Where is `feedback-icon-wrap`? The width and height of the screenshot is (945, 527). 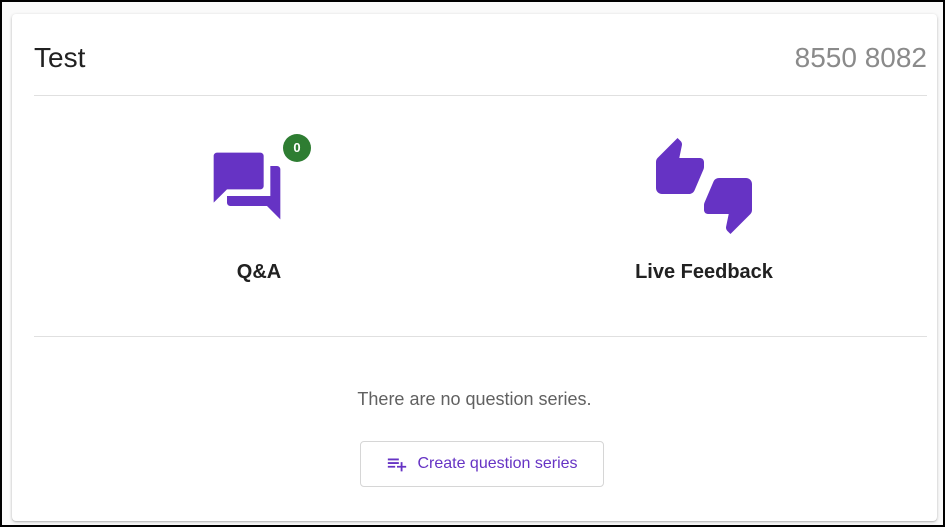 feedback-icon-wrap is located at coordinates (704, 184).